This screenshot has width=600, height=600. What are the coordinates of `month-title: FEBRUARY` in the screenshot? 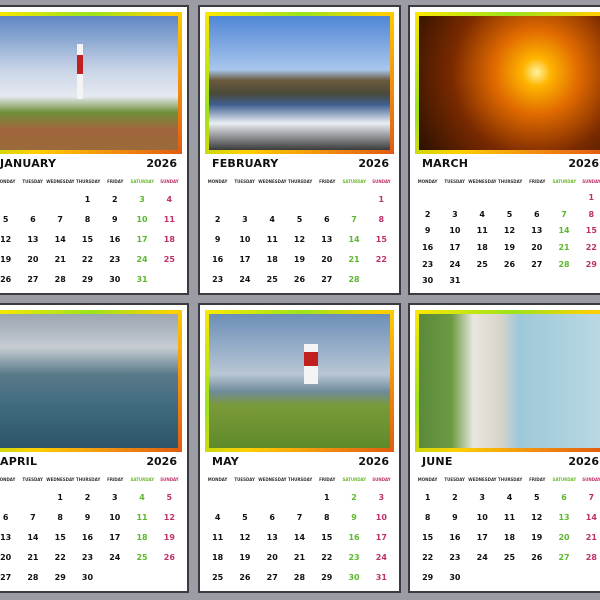 It's located at (245, 163).